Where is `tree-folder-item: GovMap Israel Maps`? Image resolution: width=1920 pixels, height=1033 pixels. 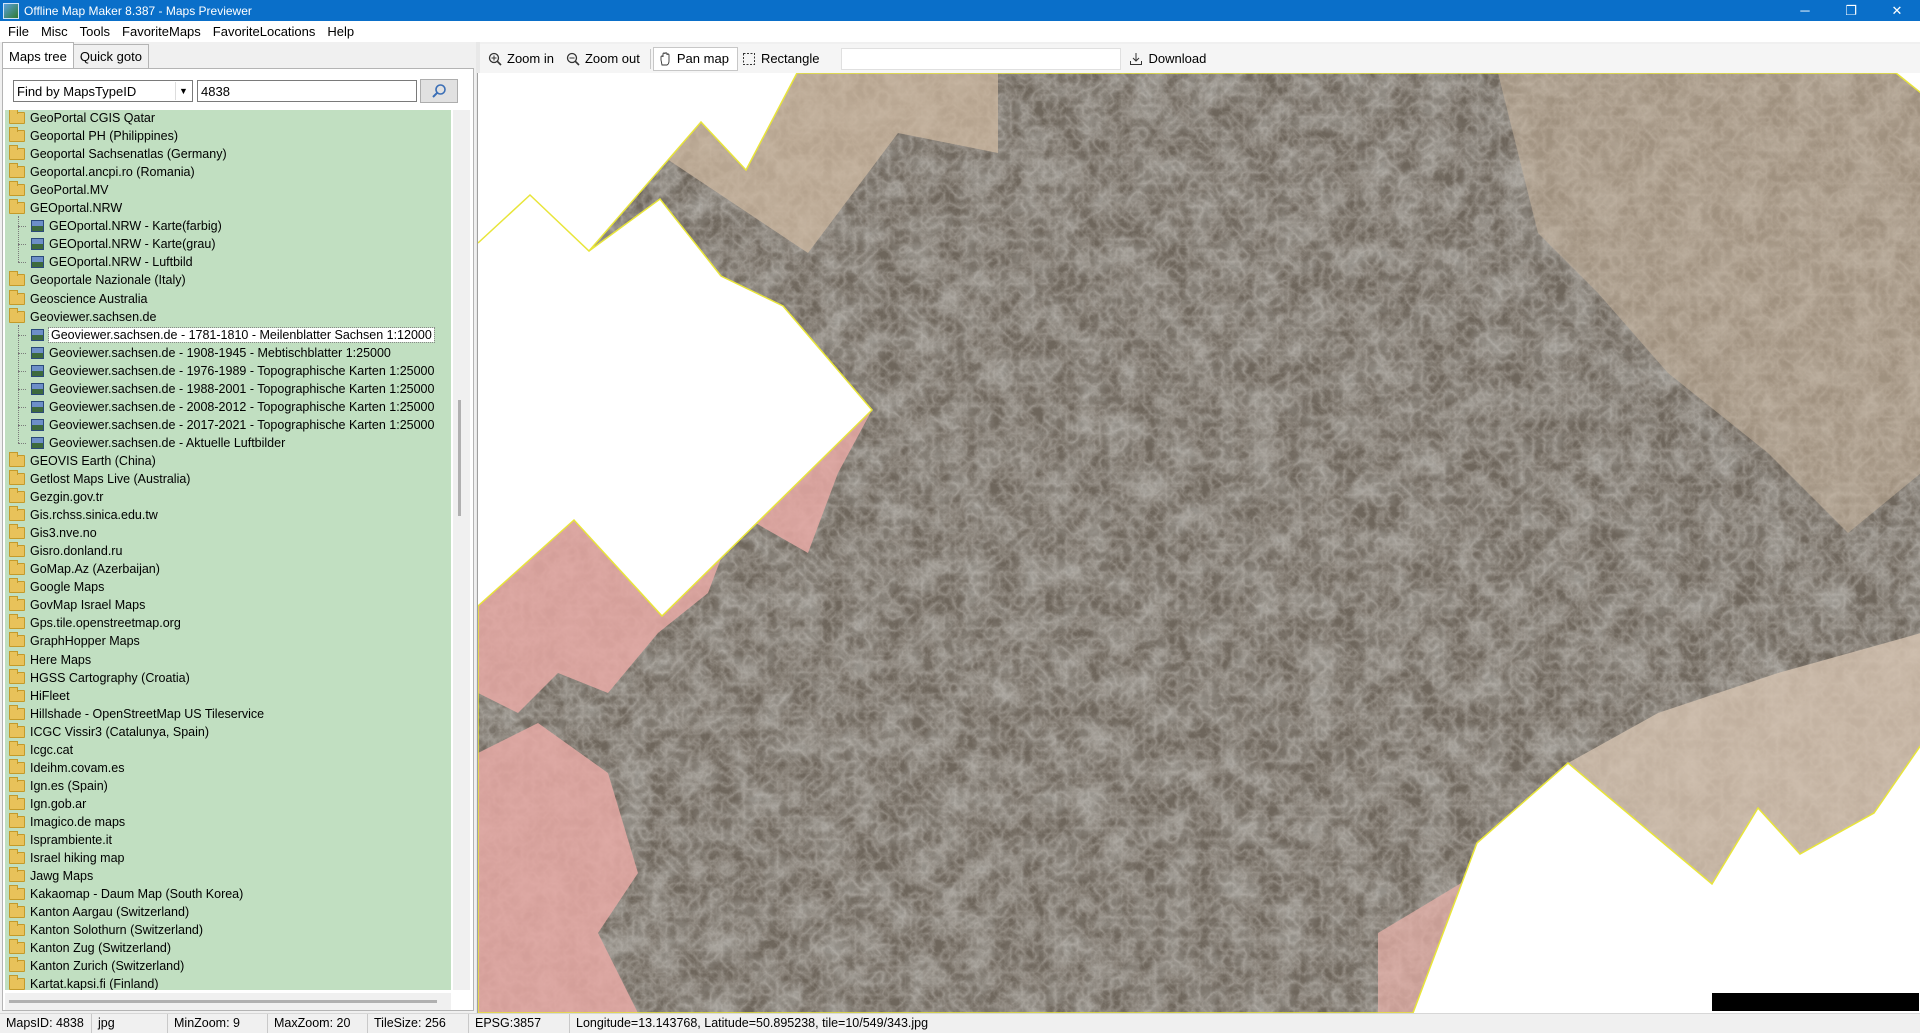
tree-folder-item: GovMap Israel Maps is located at coordinates (77, 605).